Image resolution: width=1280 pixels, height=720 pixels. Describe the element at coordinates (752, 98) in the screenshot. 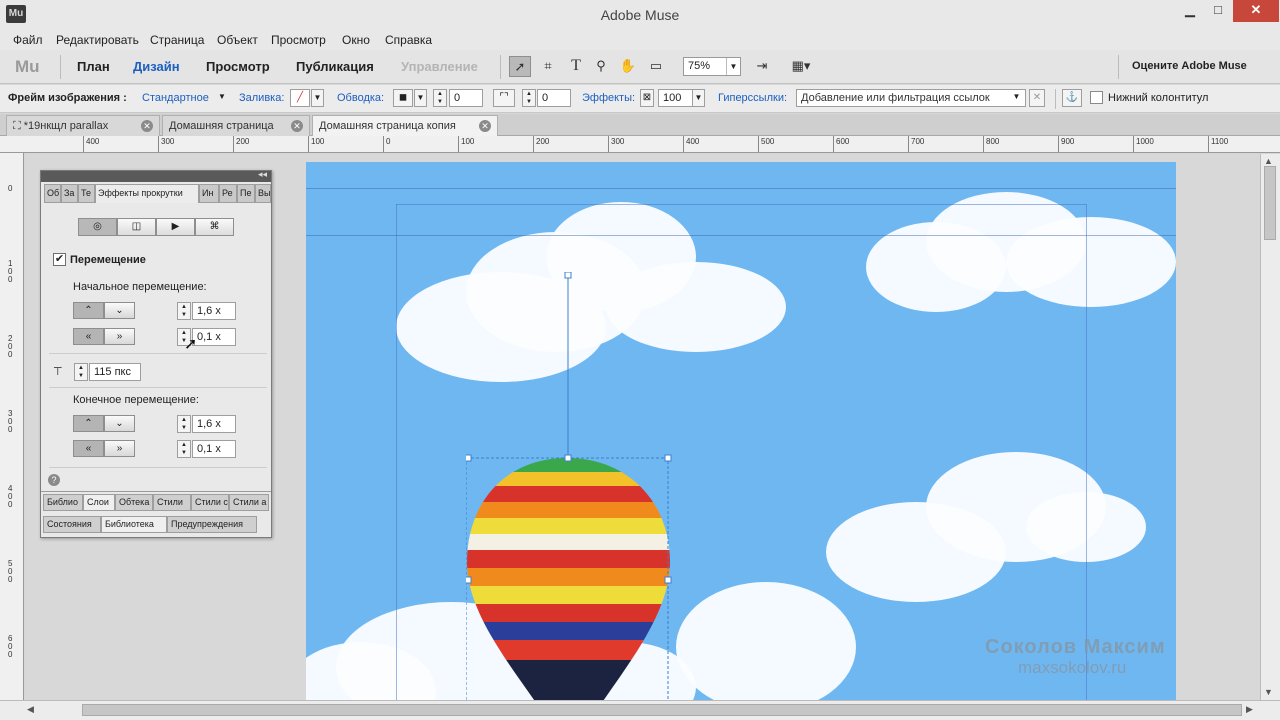

I see `hyperlinks-label: Гиперссылки:` at that location.